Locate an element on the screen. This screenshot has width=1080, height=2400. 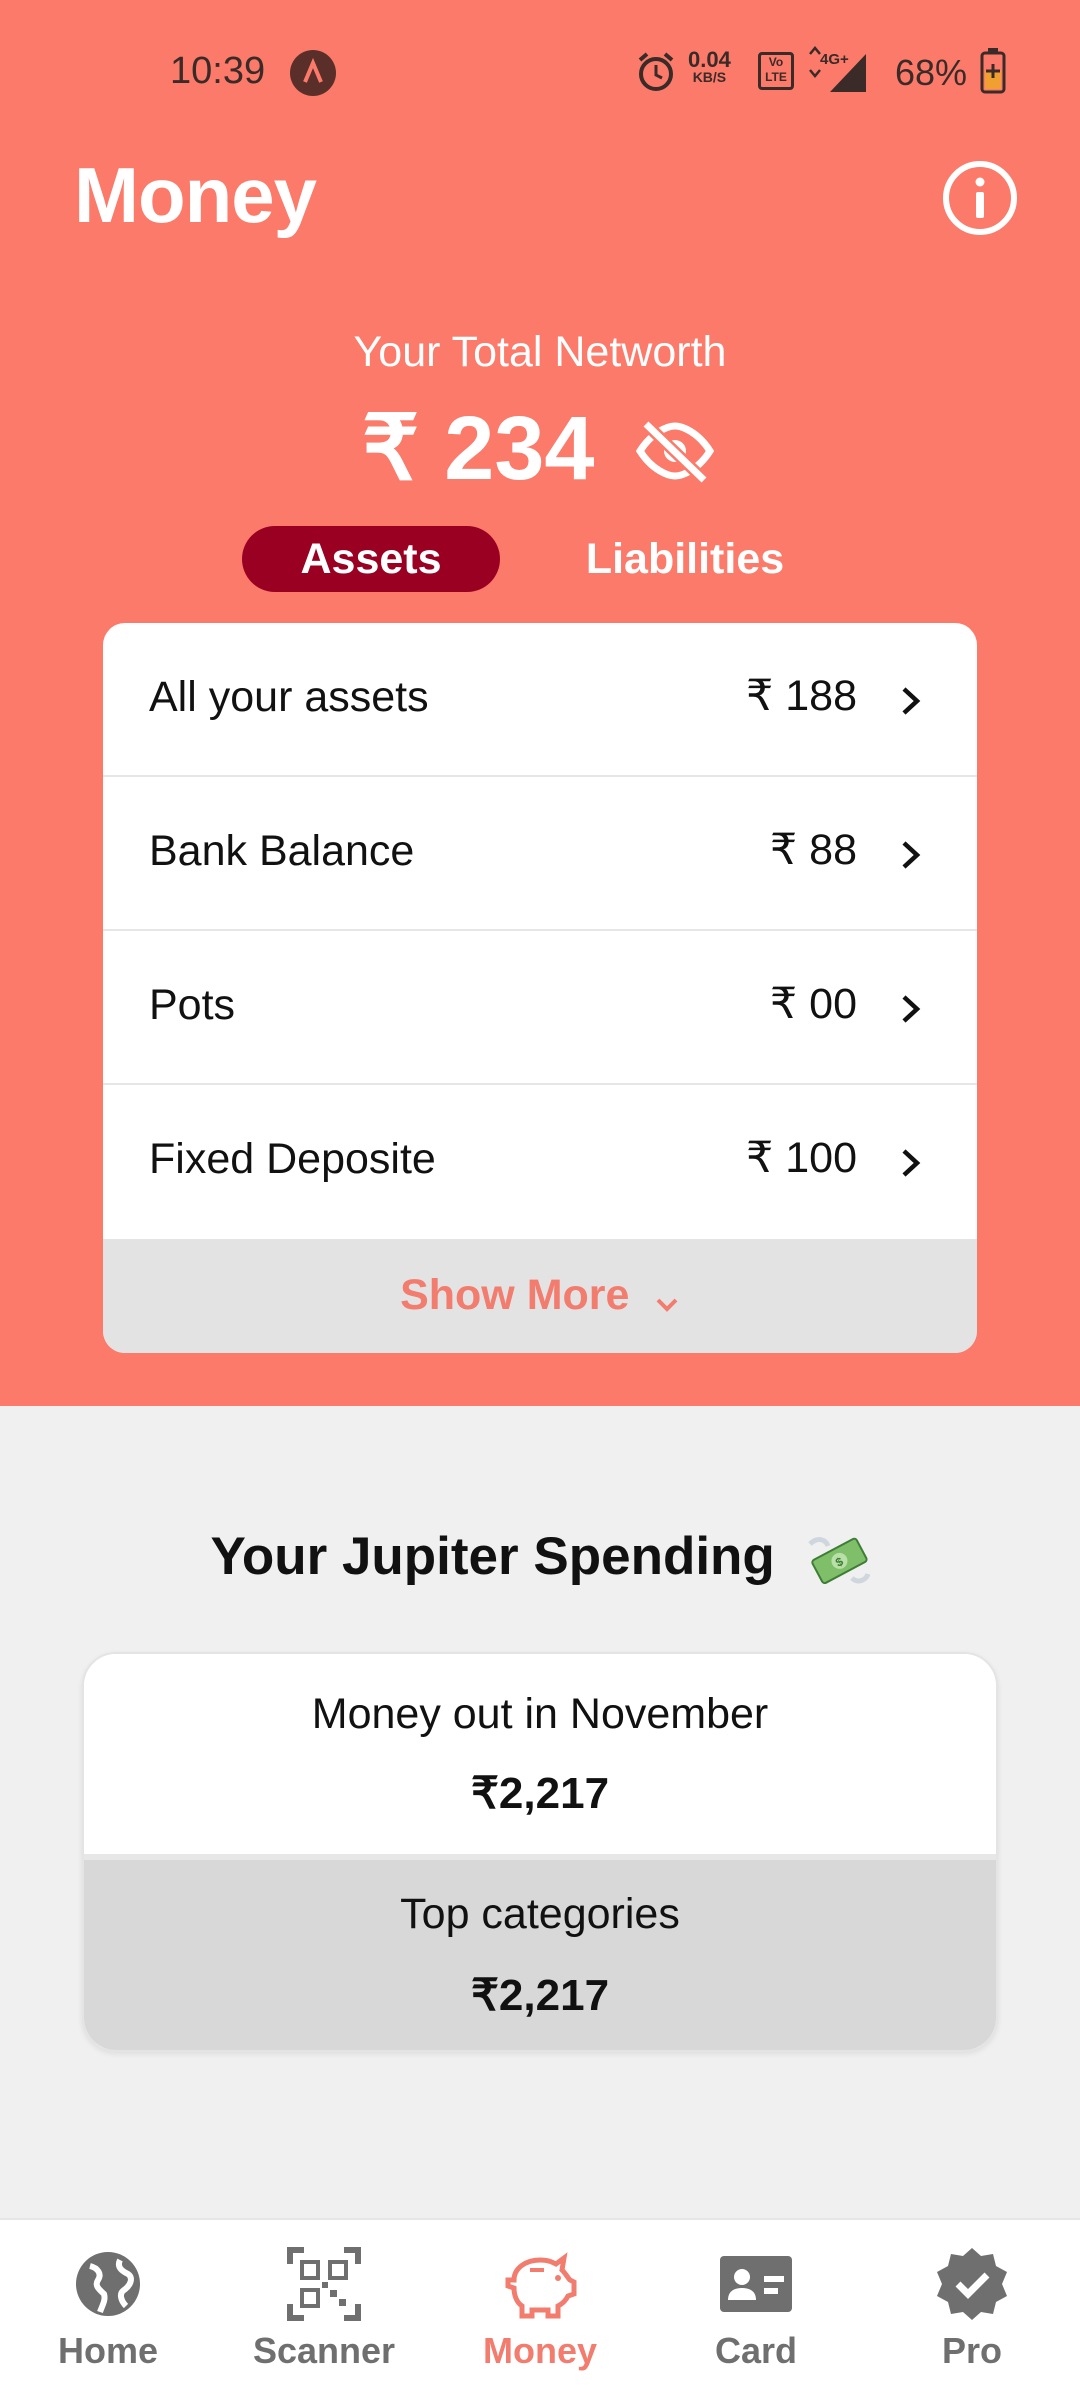
nav-home: Home is located at coordinates (108, 2310).